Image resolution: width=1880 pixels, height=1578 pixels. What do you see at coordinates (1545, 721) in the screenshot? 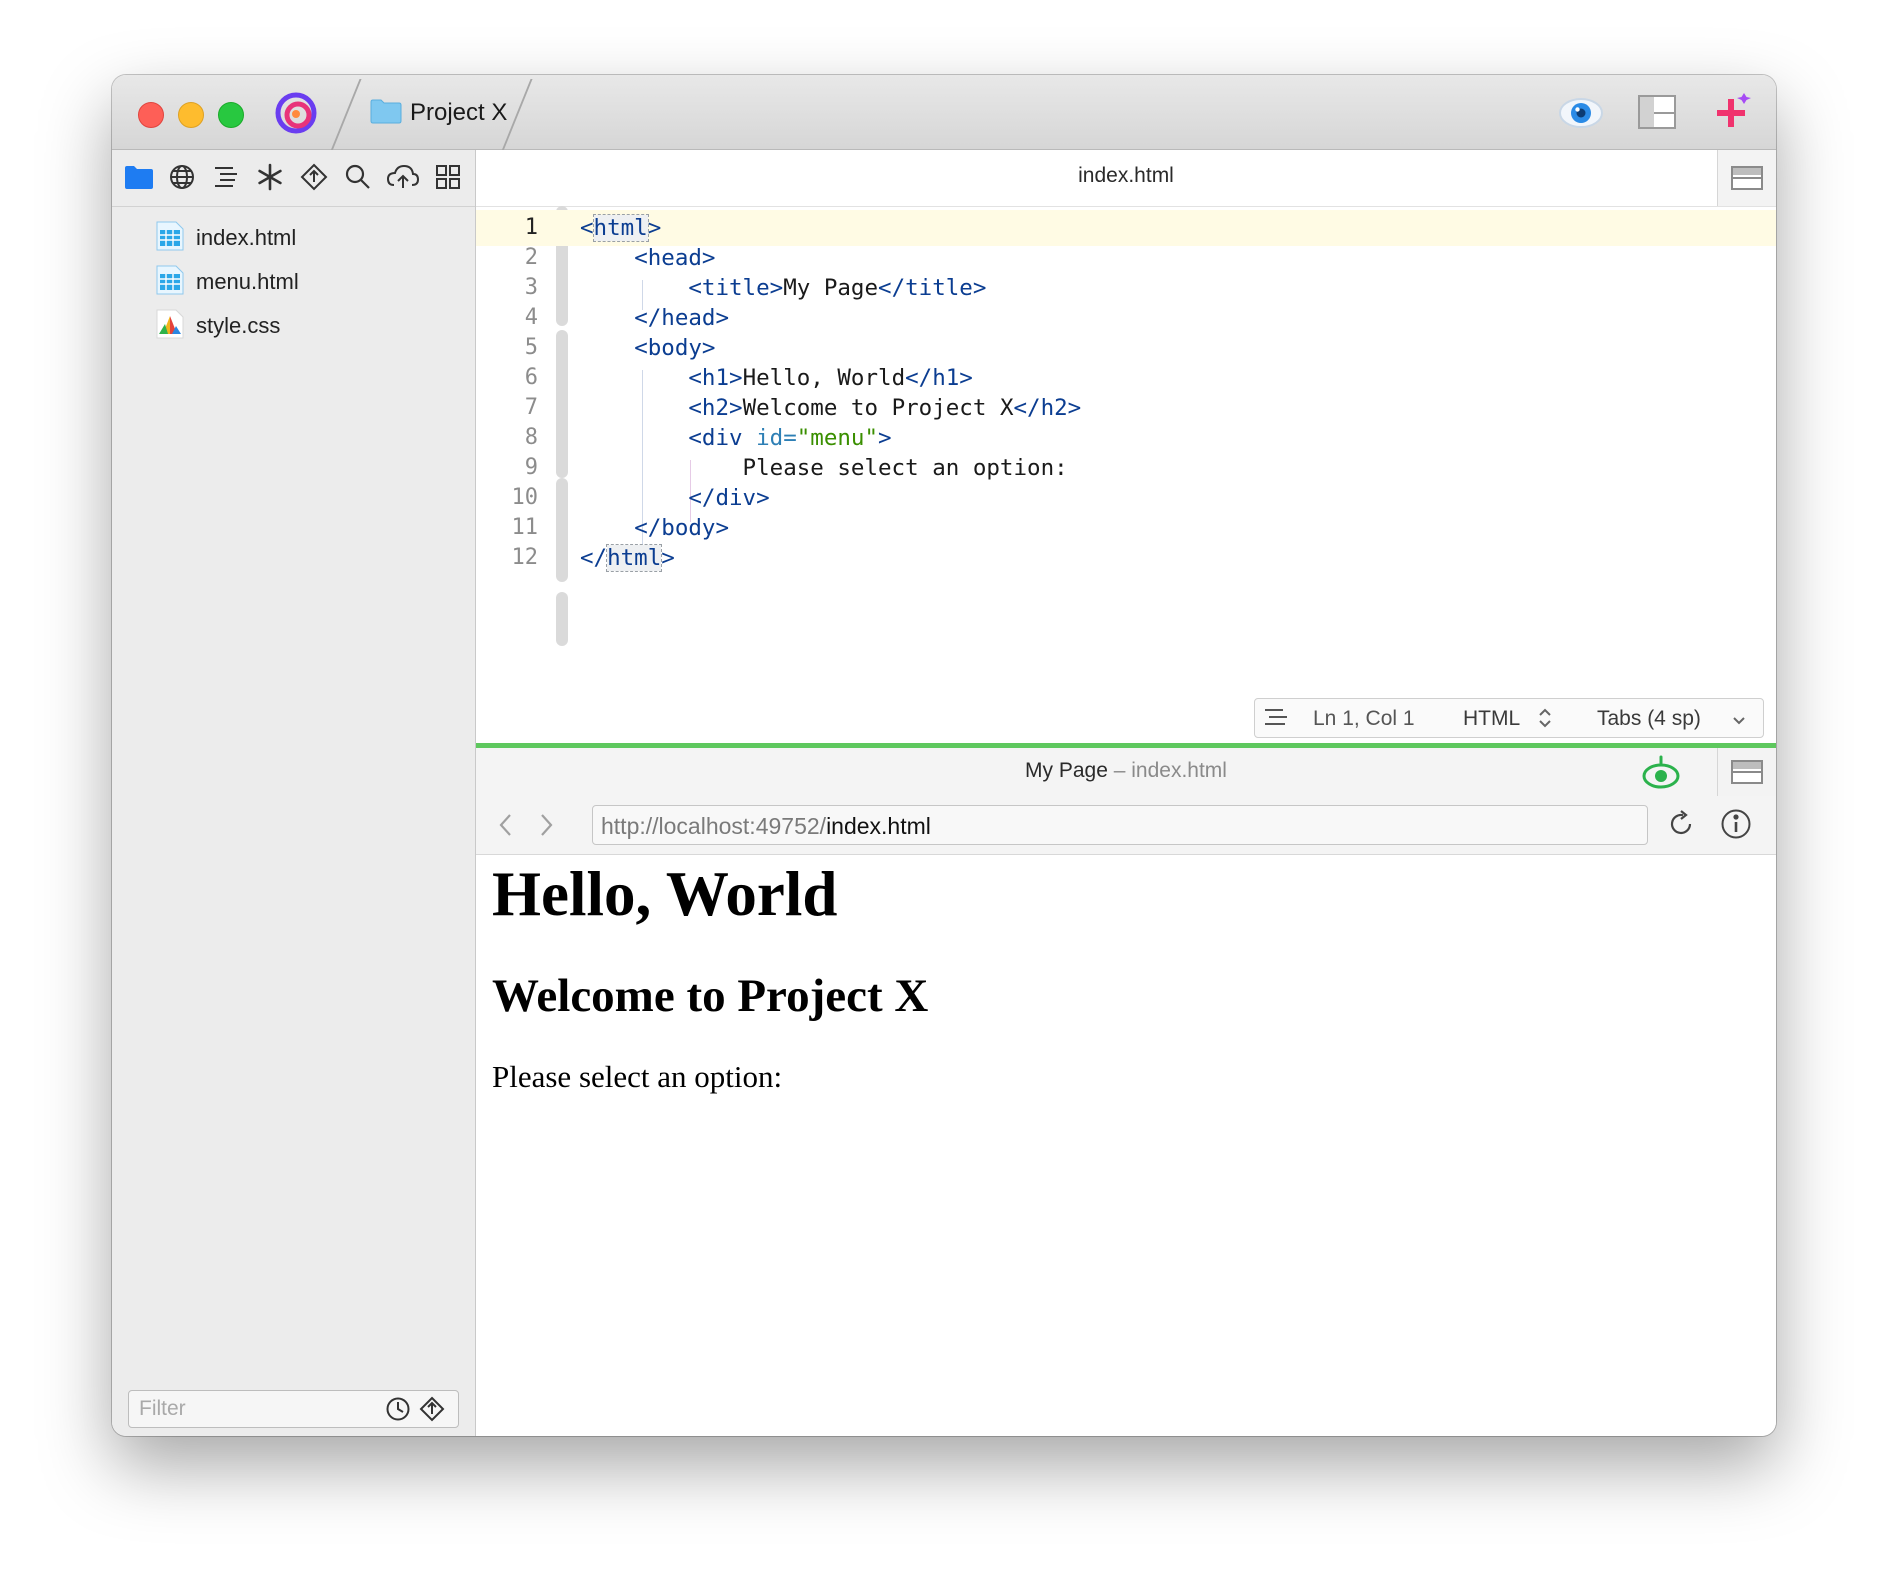
I see `chevron-up-down-icon` at bounding box center [1545, 721].